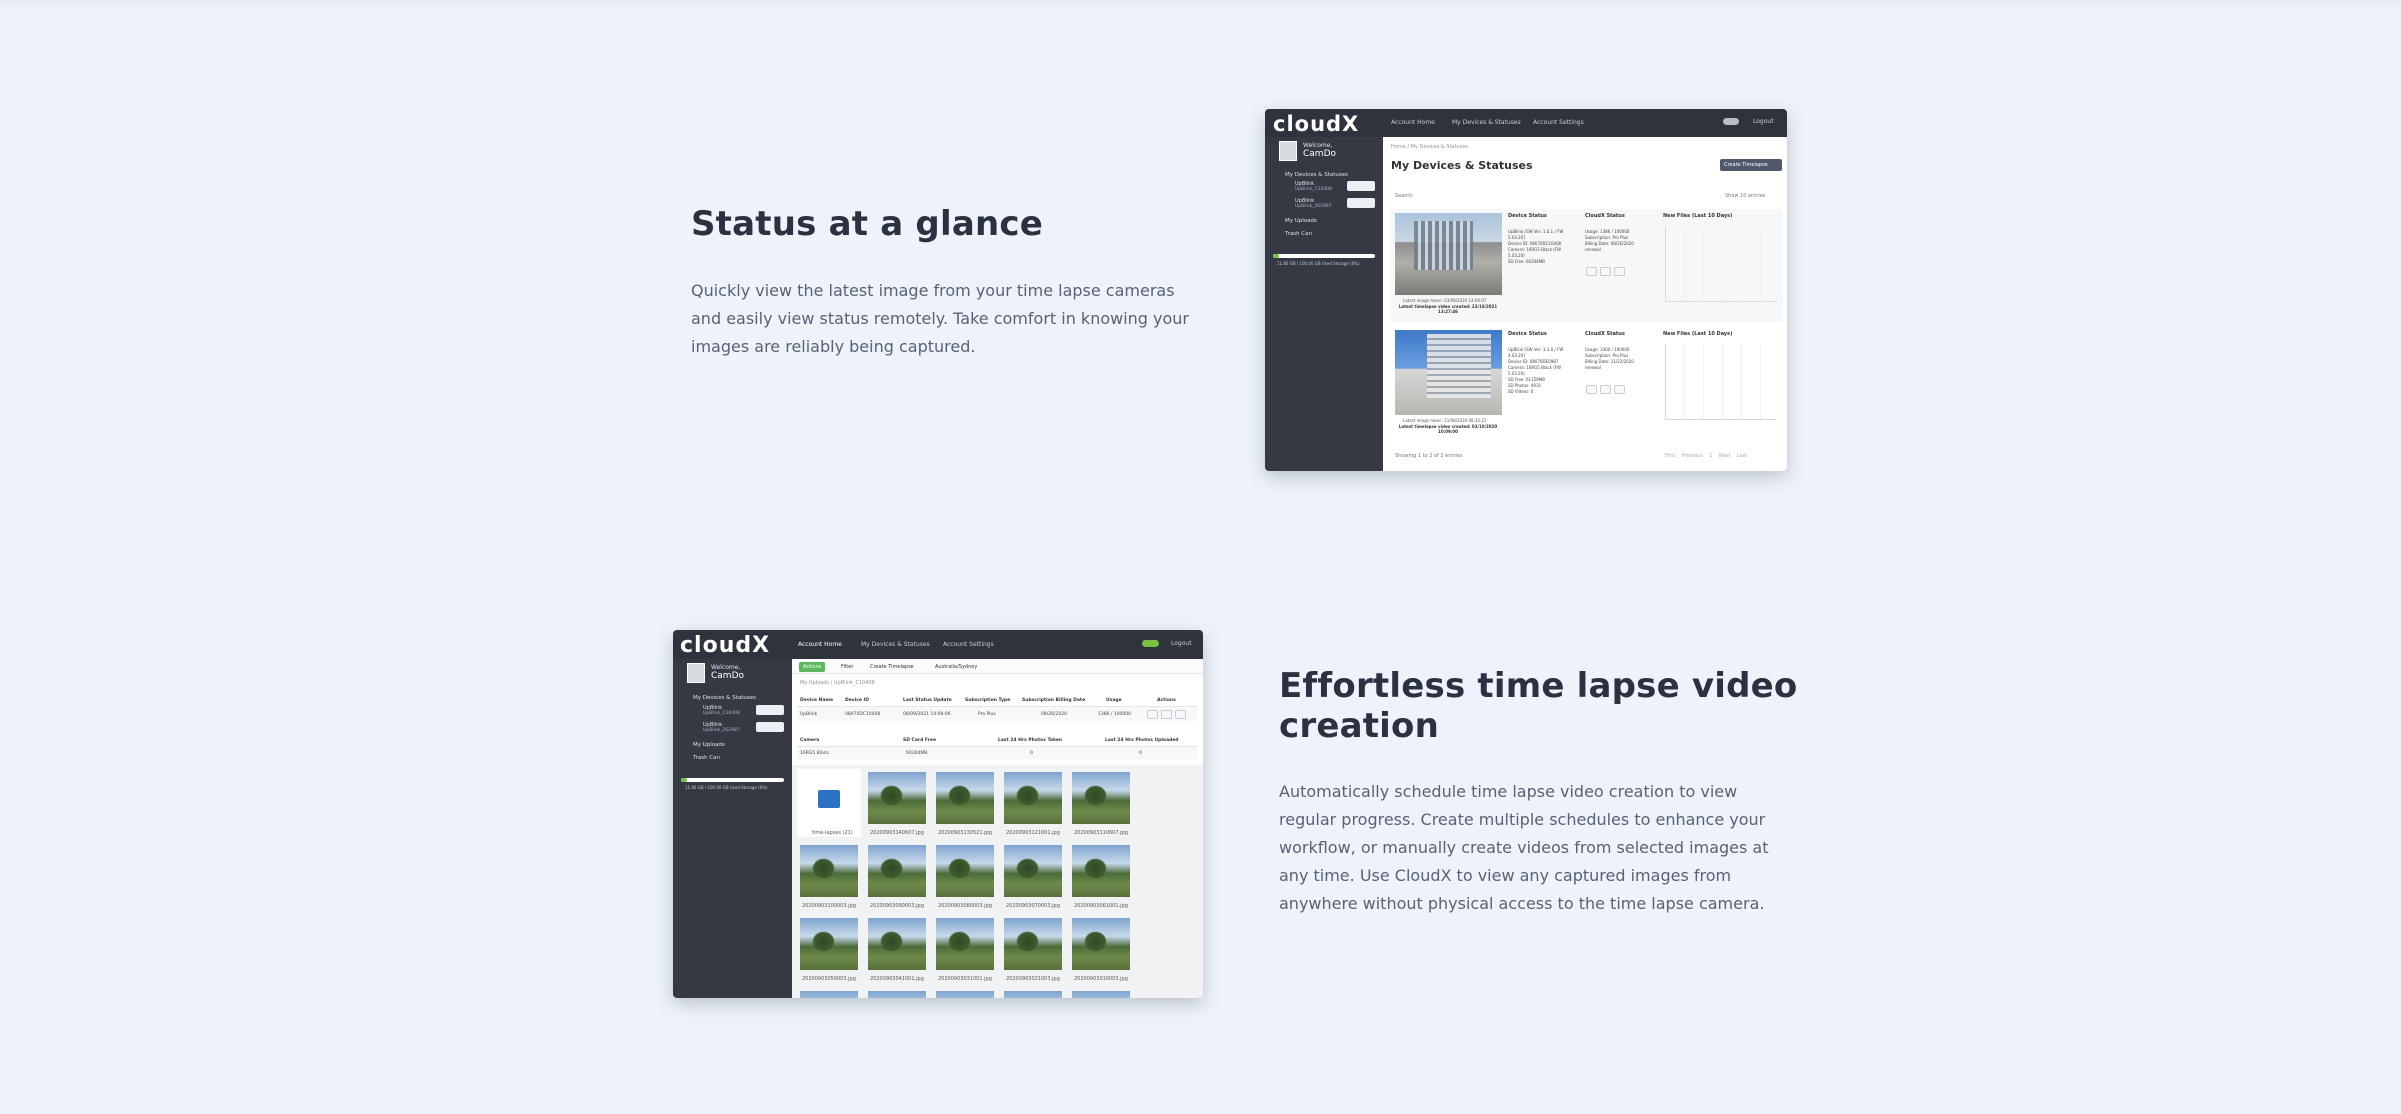 Image resolution: width=2401 pixels, height=1114 pixels. What do you see at coordinates (867, 224) in the screenshot?
I see `feature-heading-status: Status at a glance` at bounding box center [867, 224].